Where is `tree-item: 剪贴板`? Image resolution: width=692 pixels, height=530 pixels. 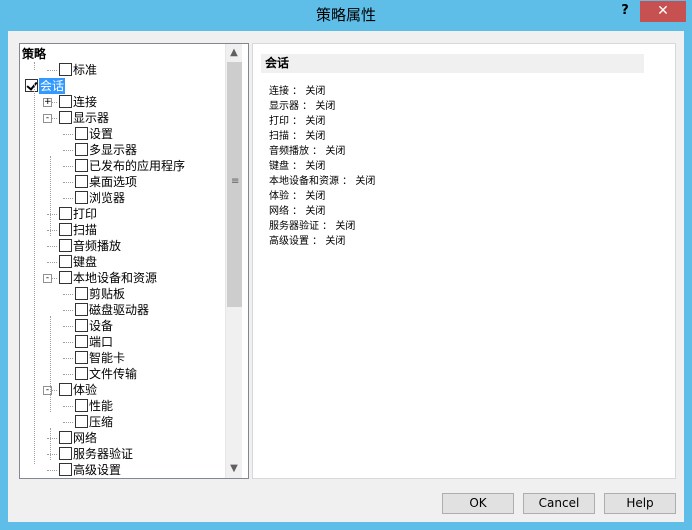
tree-item: 剪贴板 is located at coordinates (122, 294).